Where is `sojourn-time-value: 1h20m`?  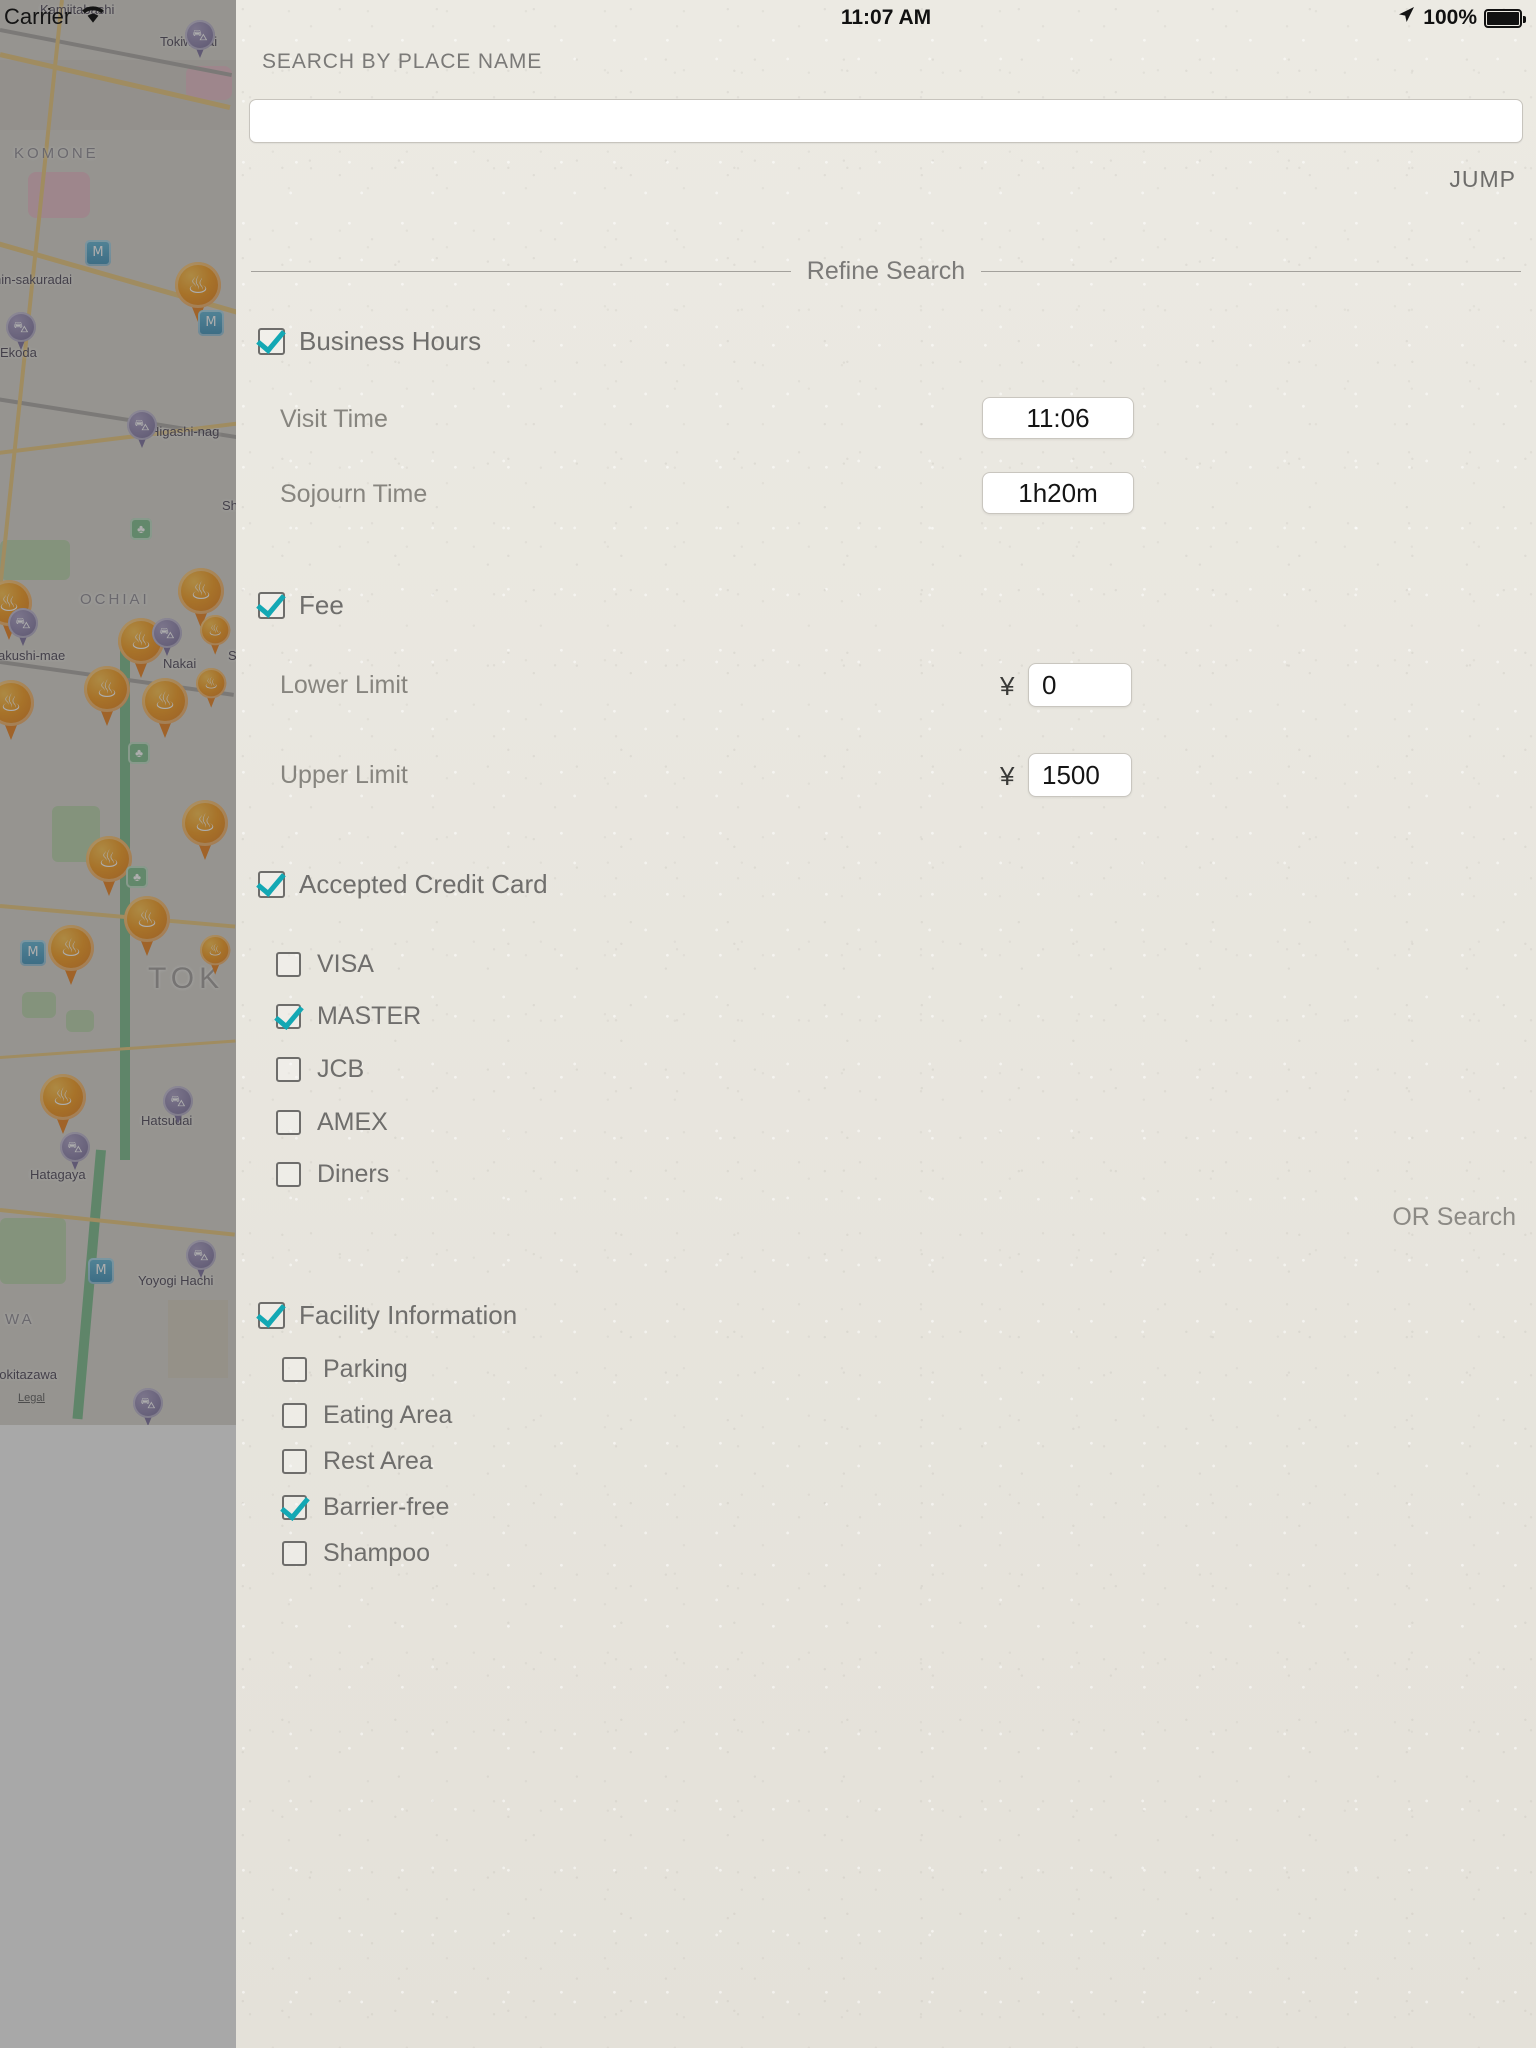 sojourn-time-value: 1h20m is located at coordinates (1058, 493).